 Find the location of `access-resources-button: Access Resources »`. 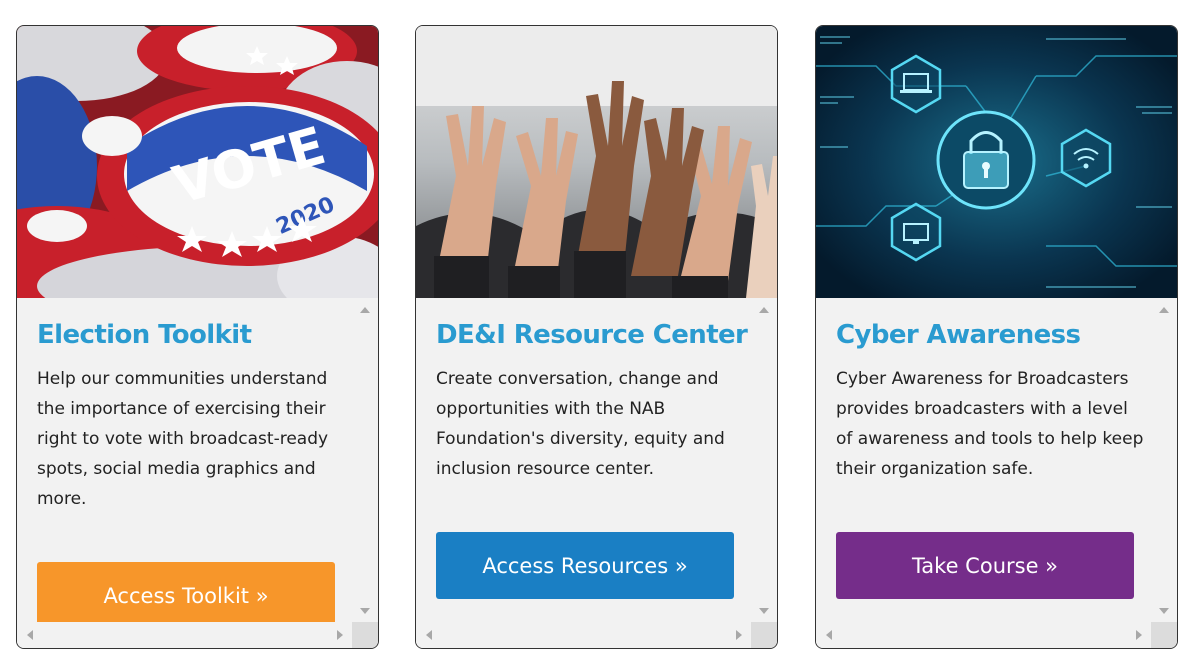

access-resources-button: Access Resources » is located at coordinates (585, 565).